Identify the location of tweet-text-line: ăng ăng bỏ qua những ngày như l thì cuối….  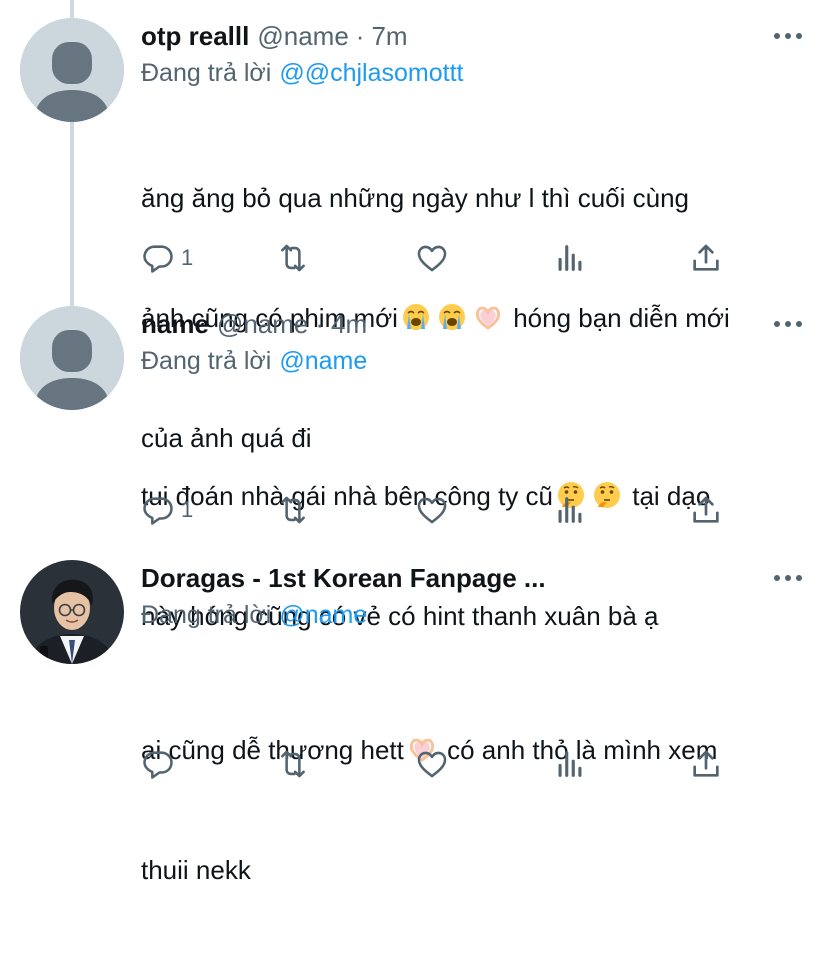
(415, 198).